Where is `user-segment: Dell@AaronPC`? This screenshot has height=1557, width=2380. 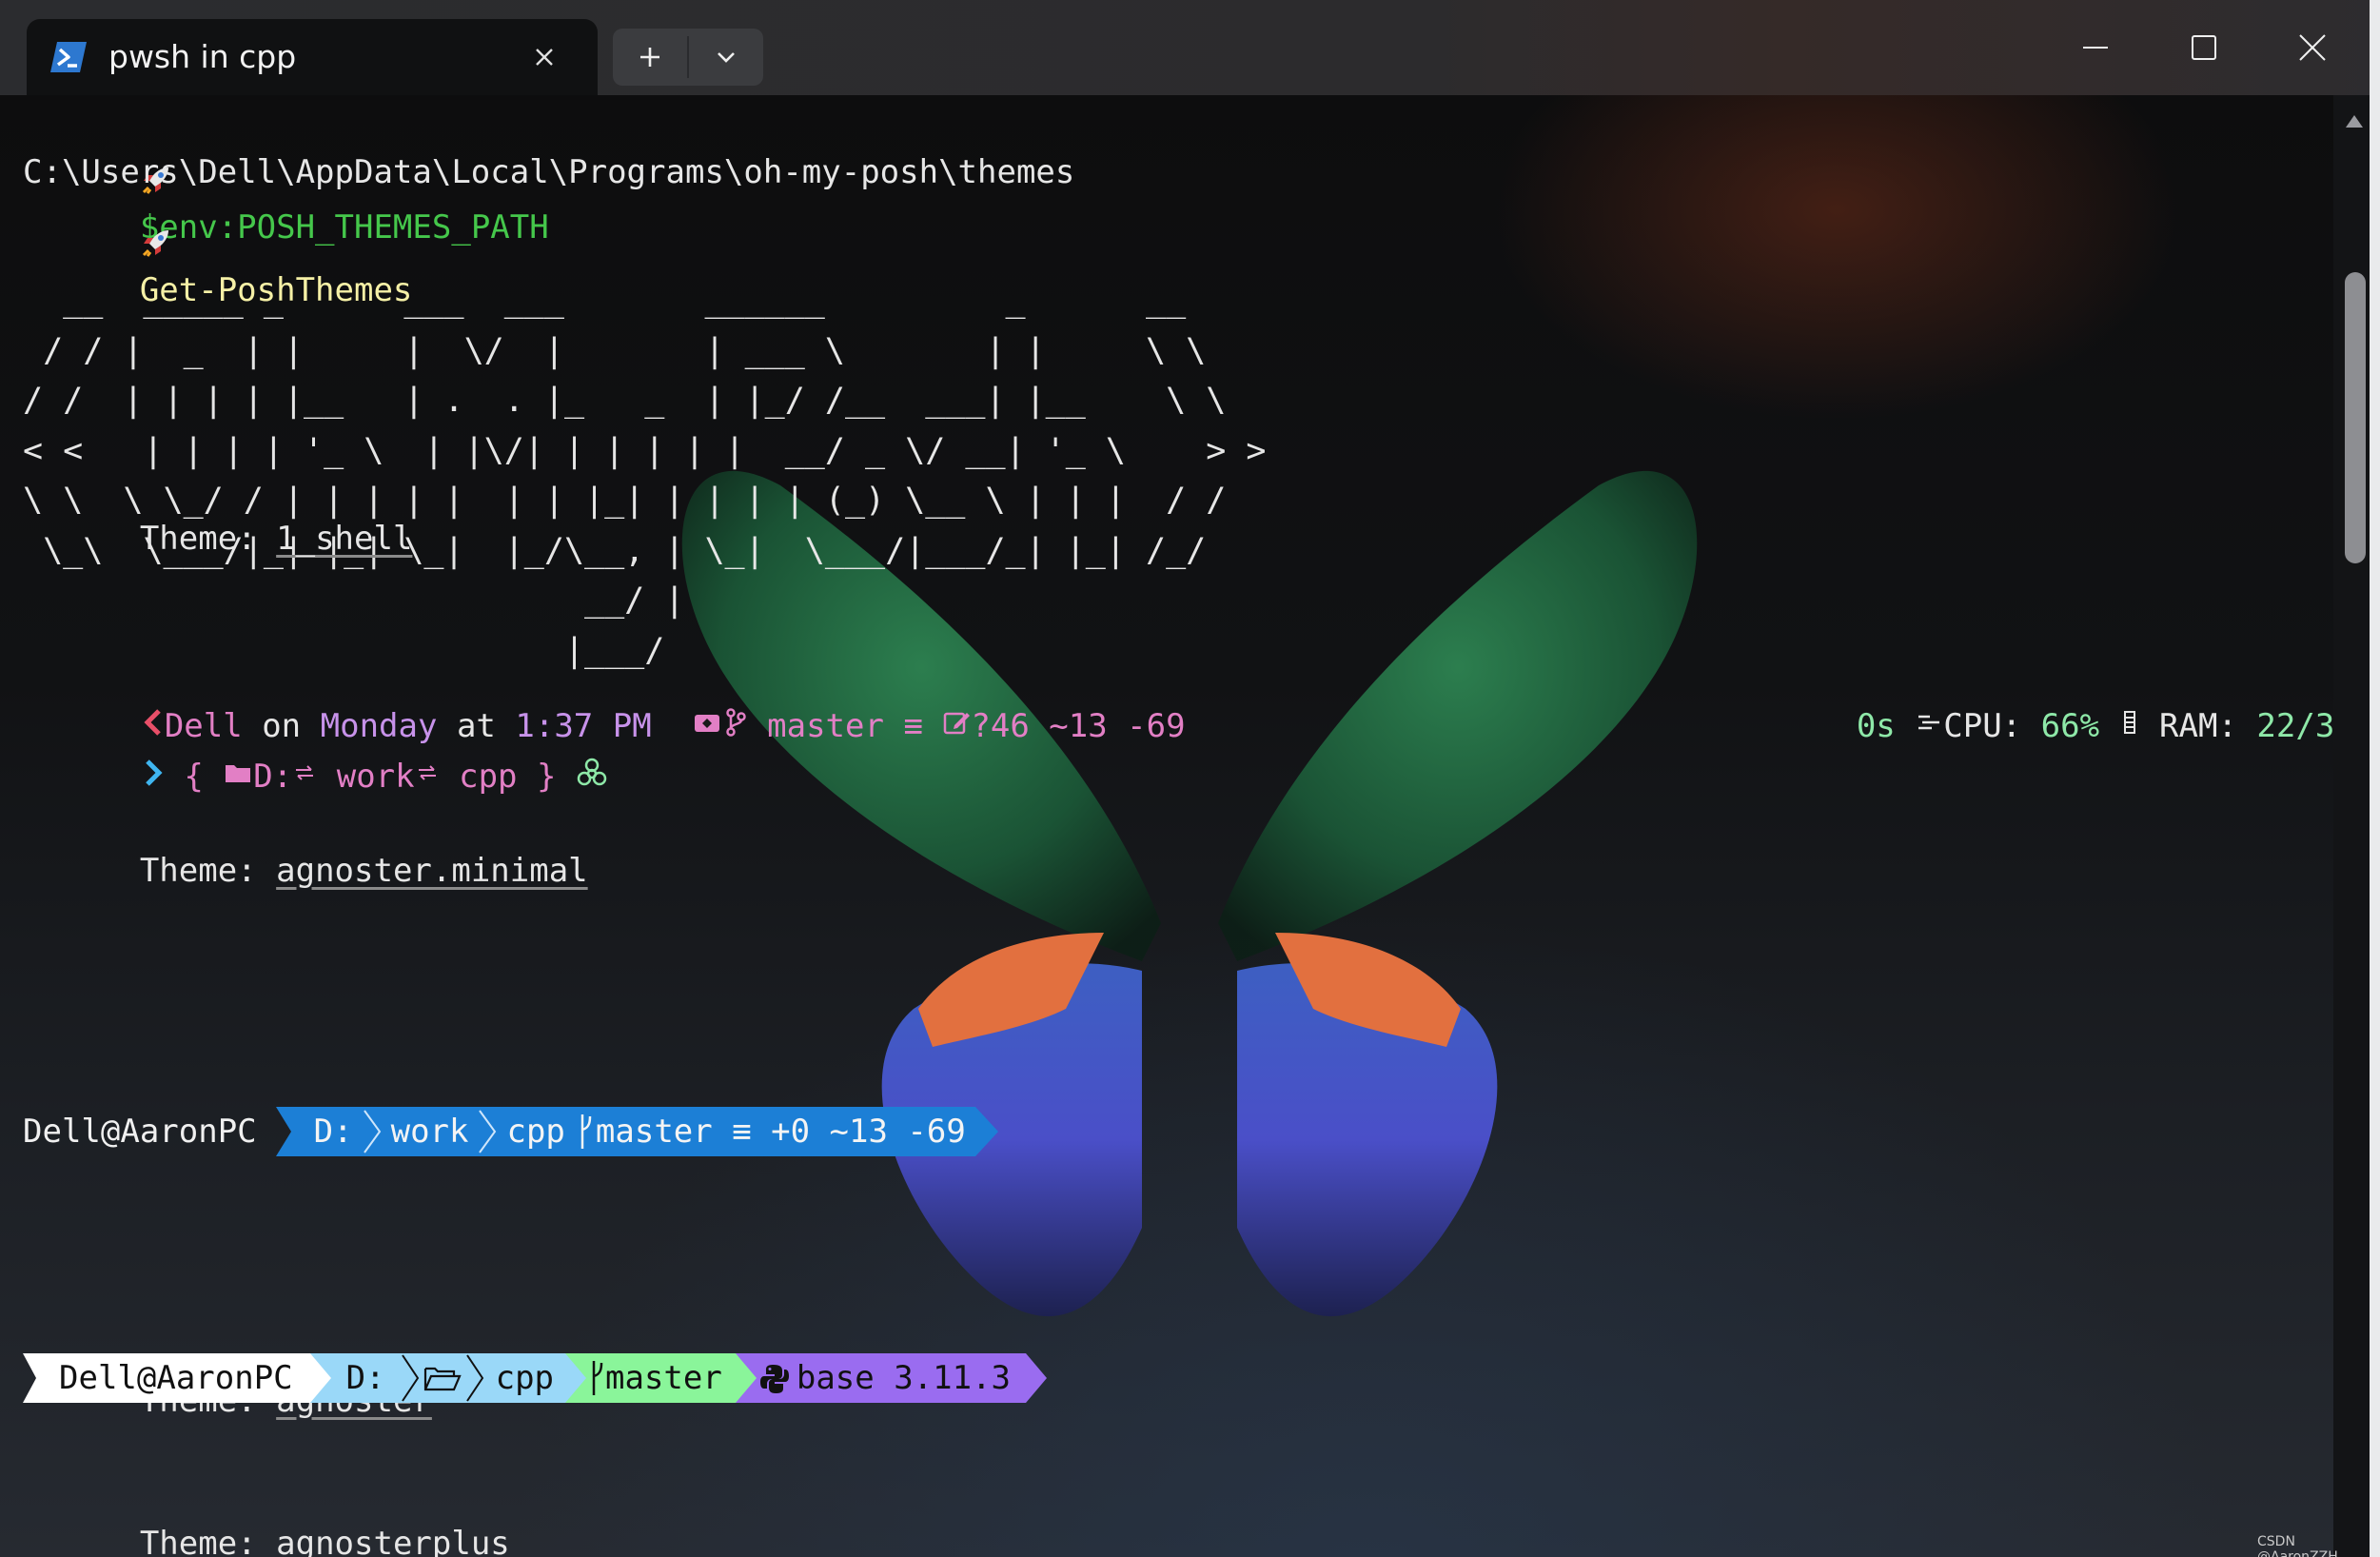
user-segment: Dell@AaronPC is located at coordinates (175, 1378).